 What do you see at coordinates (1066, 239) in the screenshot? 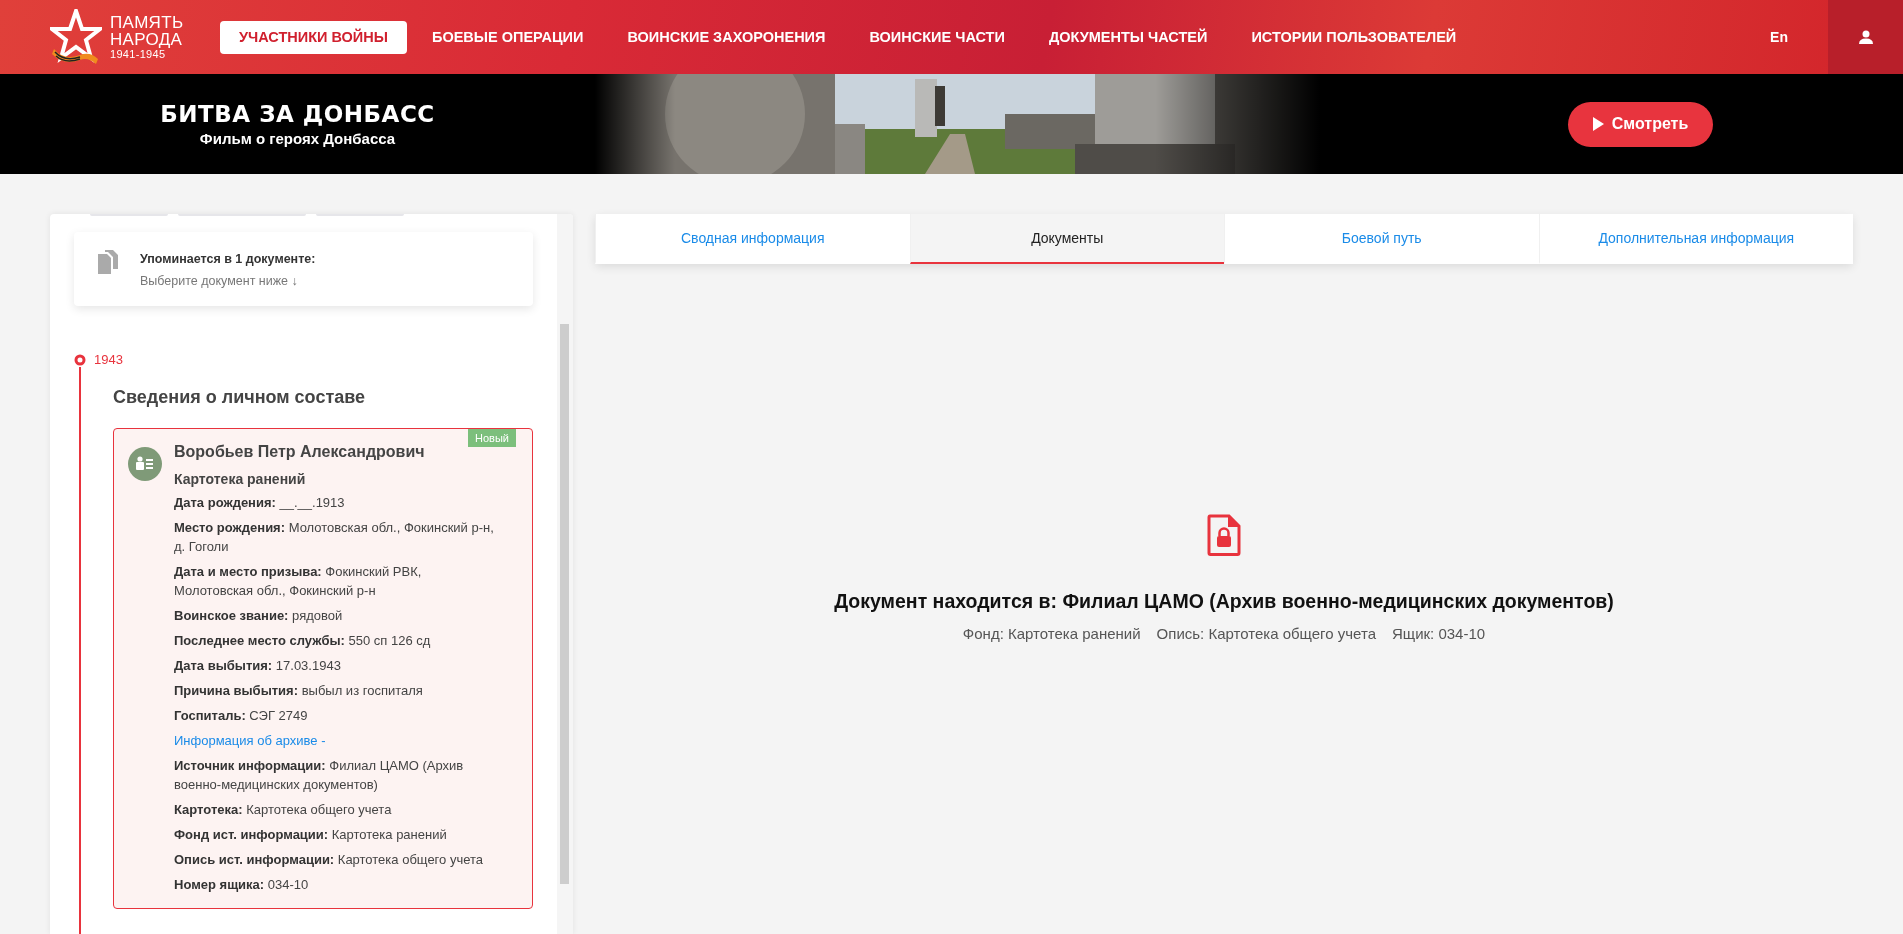
I see `tab: Документы` at bounding box center [1066, 239].